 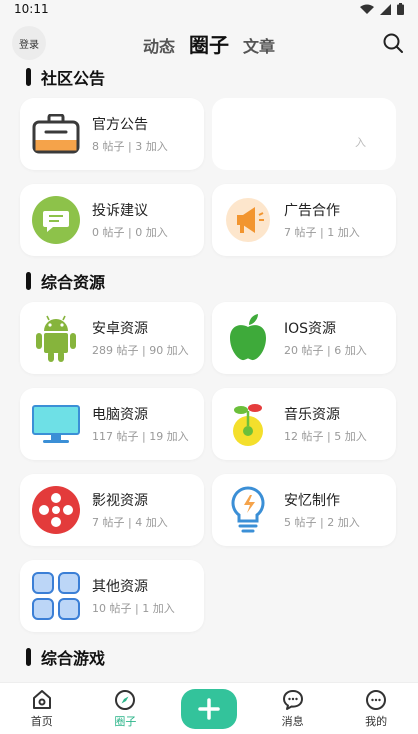 What do you see at coordinates (112, 596) in the screenshot?
I see `circle-card-other: 其他资源 10 帖子 | 1 加入` at bounding box center [112, 596].